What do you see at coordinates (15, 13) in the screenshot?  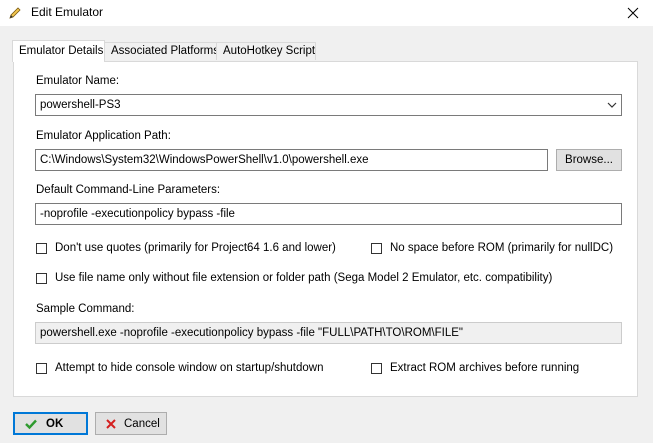 I see `pencil-icon` at bounding box center [15, 13].